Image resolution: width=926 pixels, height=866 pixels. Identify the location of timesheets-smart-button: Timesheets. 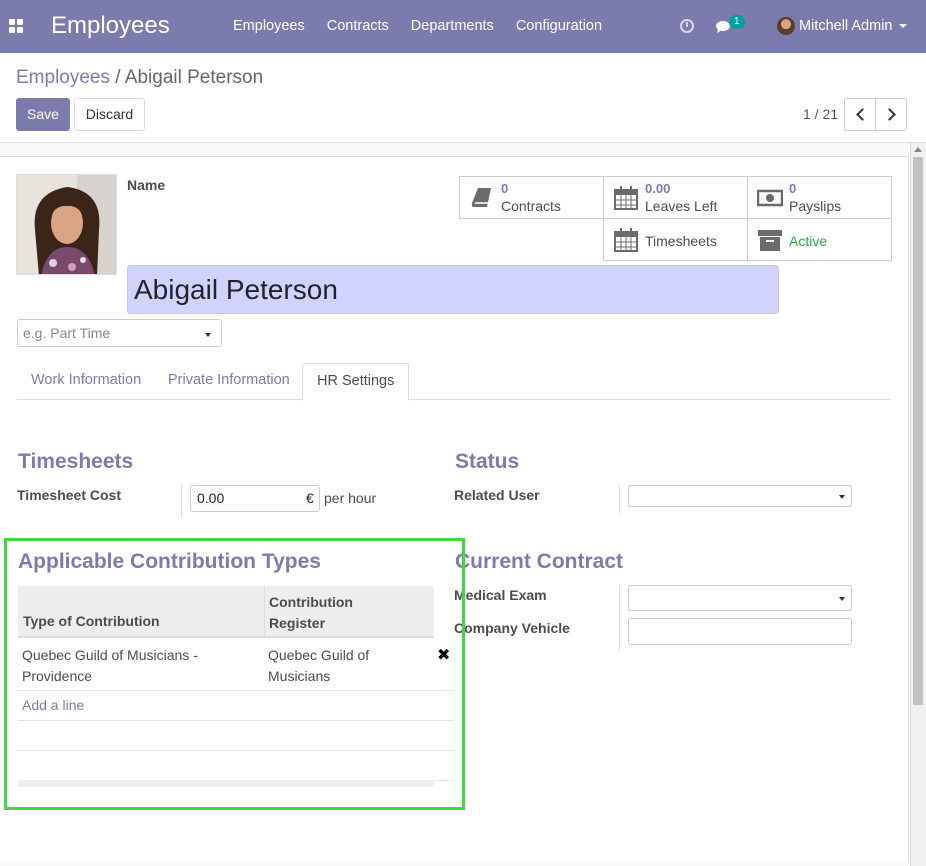
(675, 239).